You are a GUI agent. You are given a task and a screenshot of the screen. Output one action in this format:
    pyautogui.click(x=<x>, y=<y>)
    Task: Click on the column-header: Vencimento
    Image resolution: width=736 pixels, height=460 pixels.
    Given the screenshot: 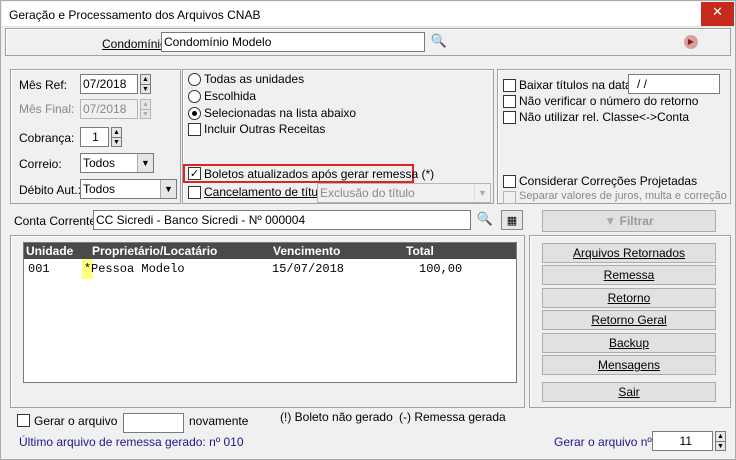 What is the action you would take?
    pyautogui.click(x=306, y=251)
    